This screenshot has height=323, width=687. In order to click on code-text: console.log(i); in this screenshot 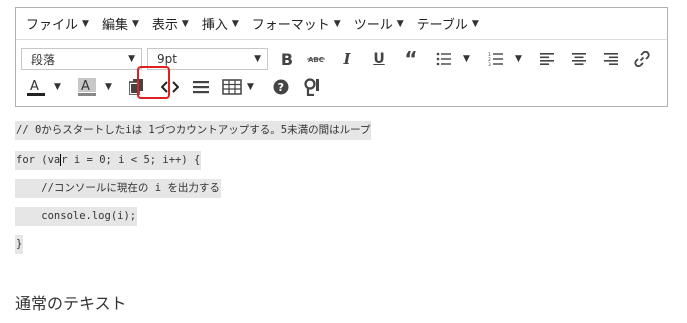, I will do `click(76, 216)`.